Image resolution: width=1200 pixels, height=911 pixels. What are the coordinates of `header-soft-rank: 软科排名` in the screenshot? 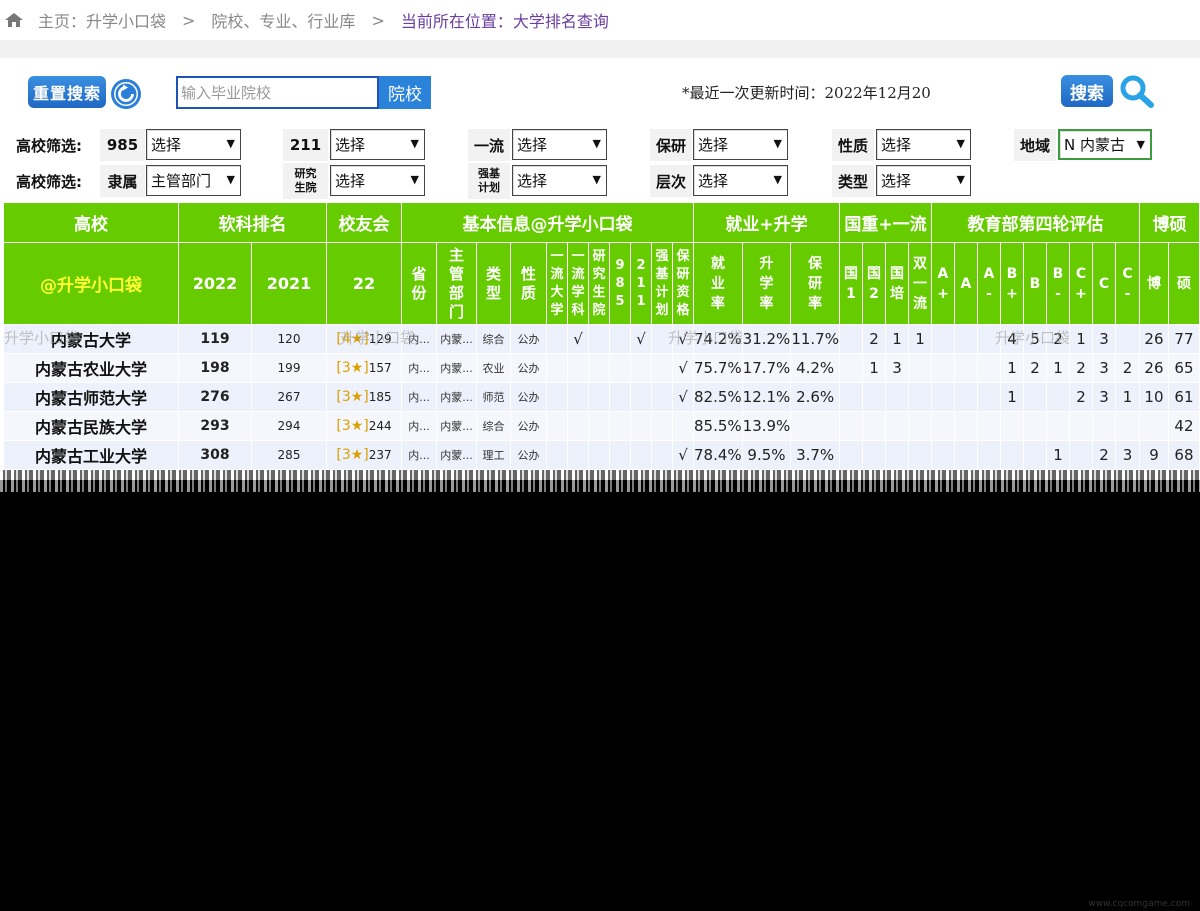 It's located at (252, 222).